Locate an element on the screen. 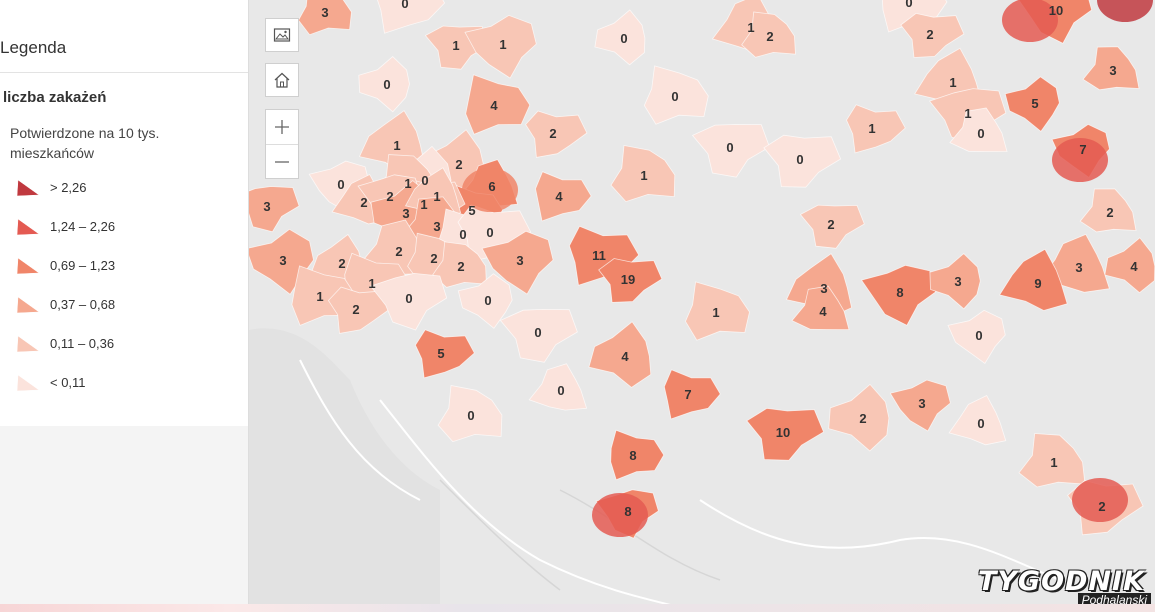  legend-description: Potwierdzone na 10 tys. mieszkańców is located at coordinates (85, 143).